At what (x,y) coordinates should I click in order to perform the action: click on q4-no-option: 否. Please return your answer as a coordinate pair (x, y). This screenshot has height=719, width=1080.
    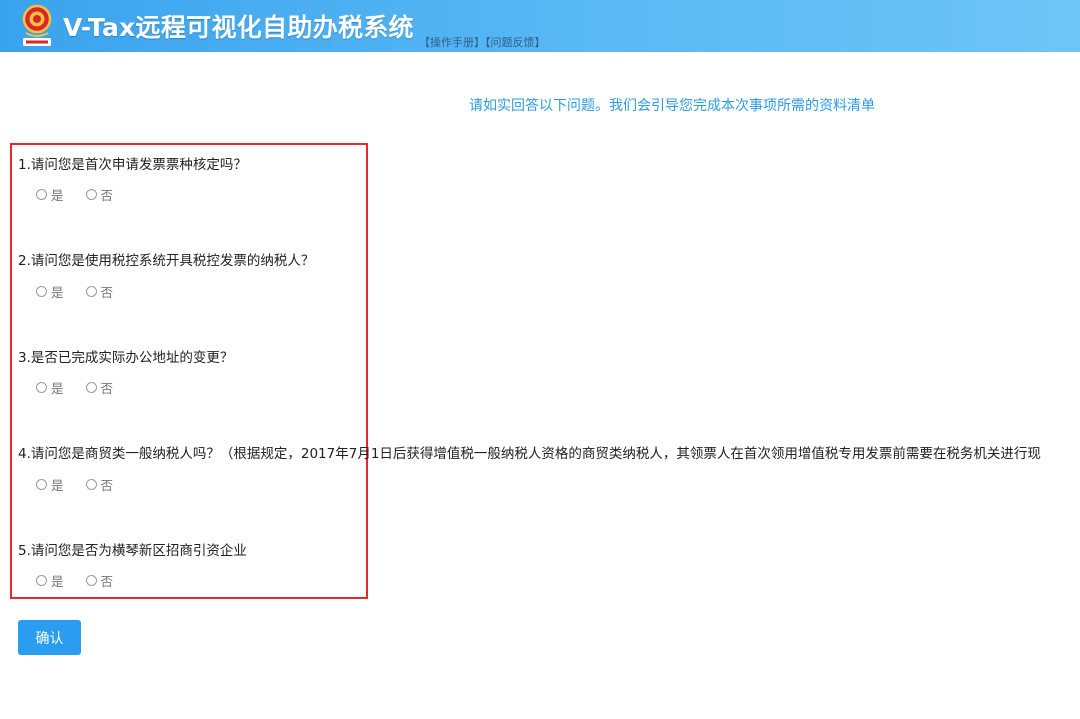
    Looking at the image, I should click on (99, 484).